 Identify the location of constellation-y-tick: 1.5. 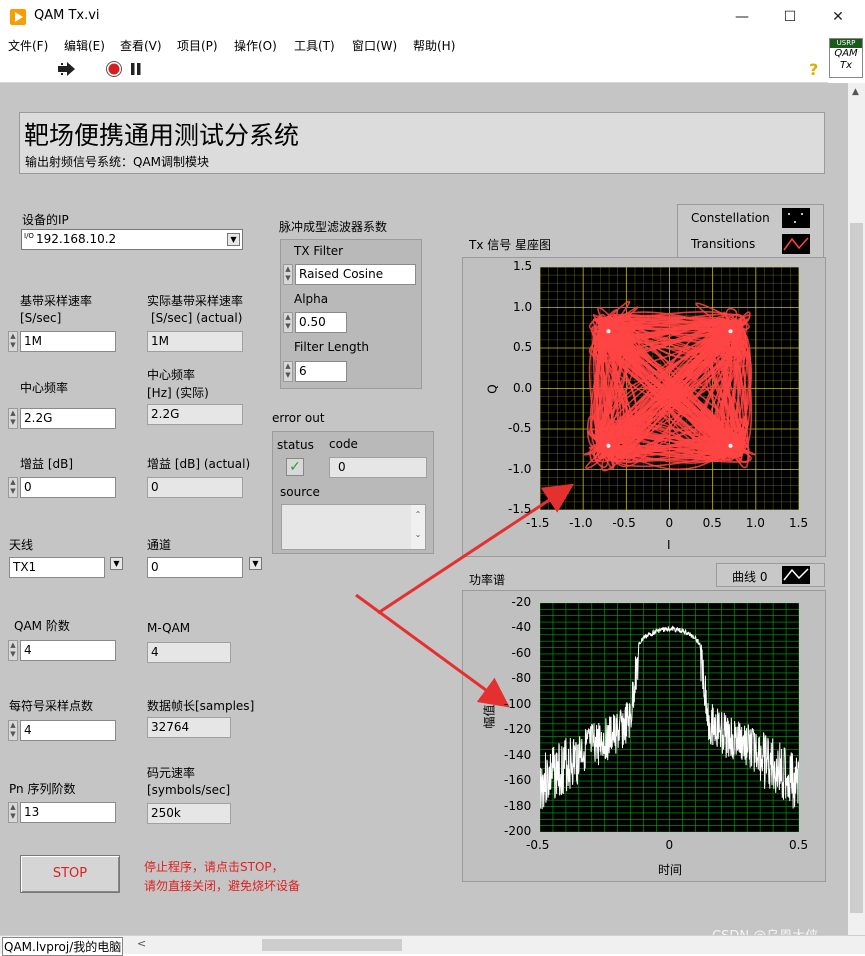
(522, 266).